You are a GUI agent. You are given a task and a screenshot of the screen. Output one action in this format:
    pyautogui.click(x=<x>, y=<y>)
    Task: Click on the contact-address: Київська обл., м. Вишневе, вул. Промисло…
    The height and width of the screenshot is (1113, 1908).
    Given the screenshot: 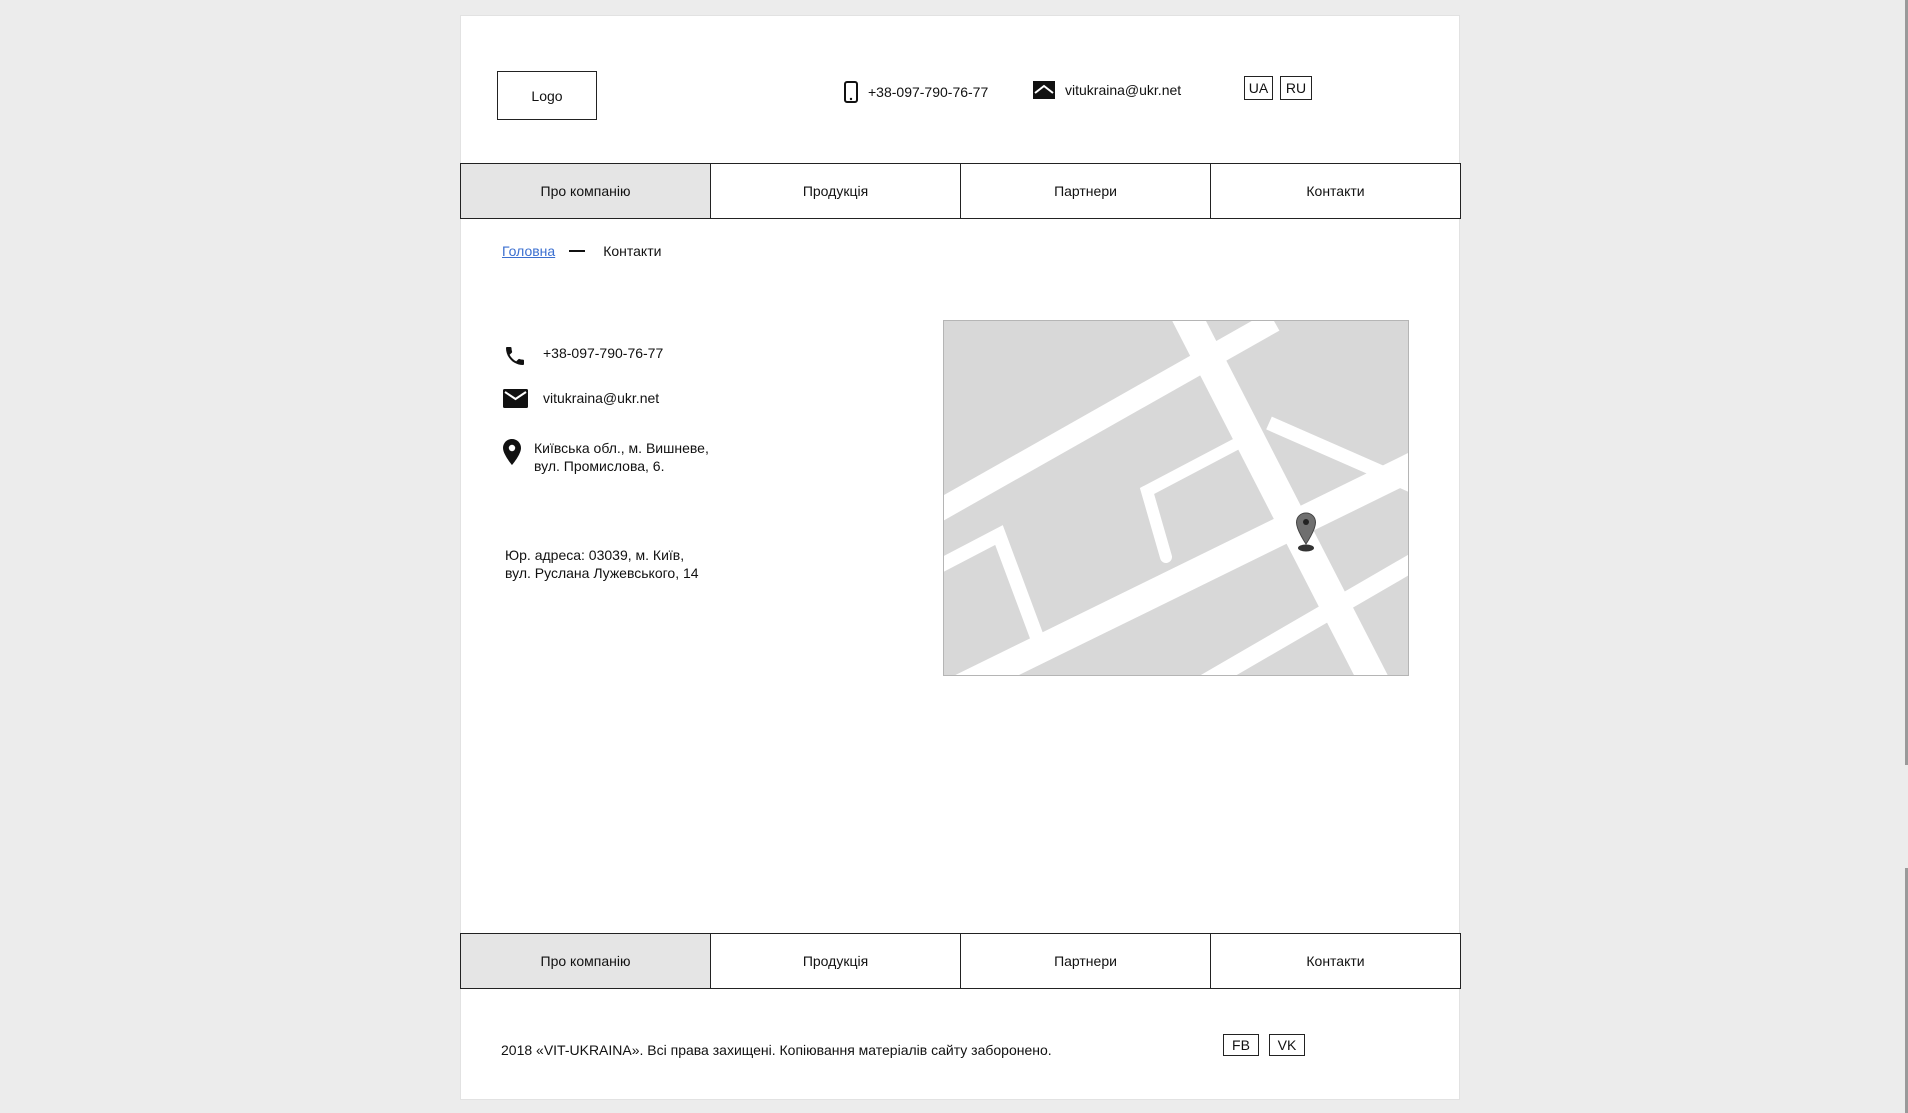 What is the action you would take?
    pyautogui.click(x=606, y=457)
    